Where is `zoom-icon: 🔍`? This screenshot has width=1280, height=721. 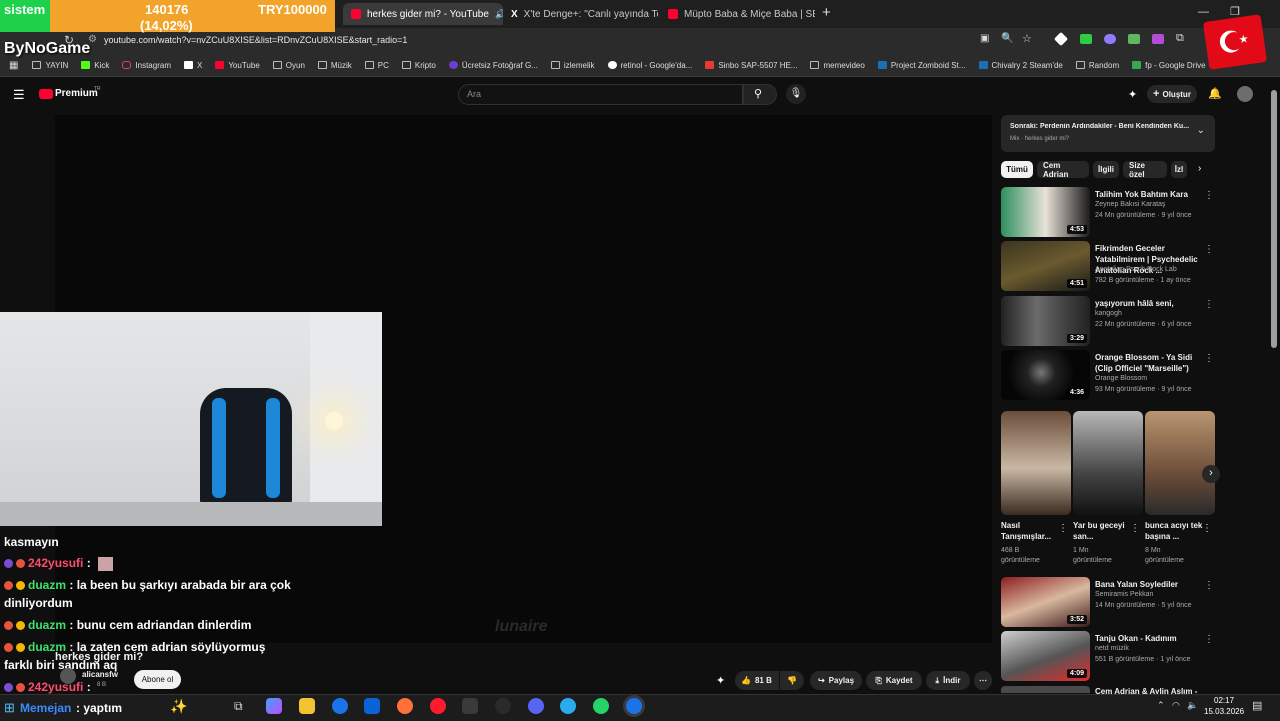 zoom-icon: 🔍 is located at coordinates (1007, 38).